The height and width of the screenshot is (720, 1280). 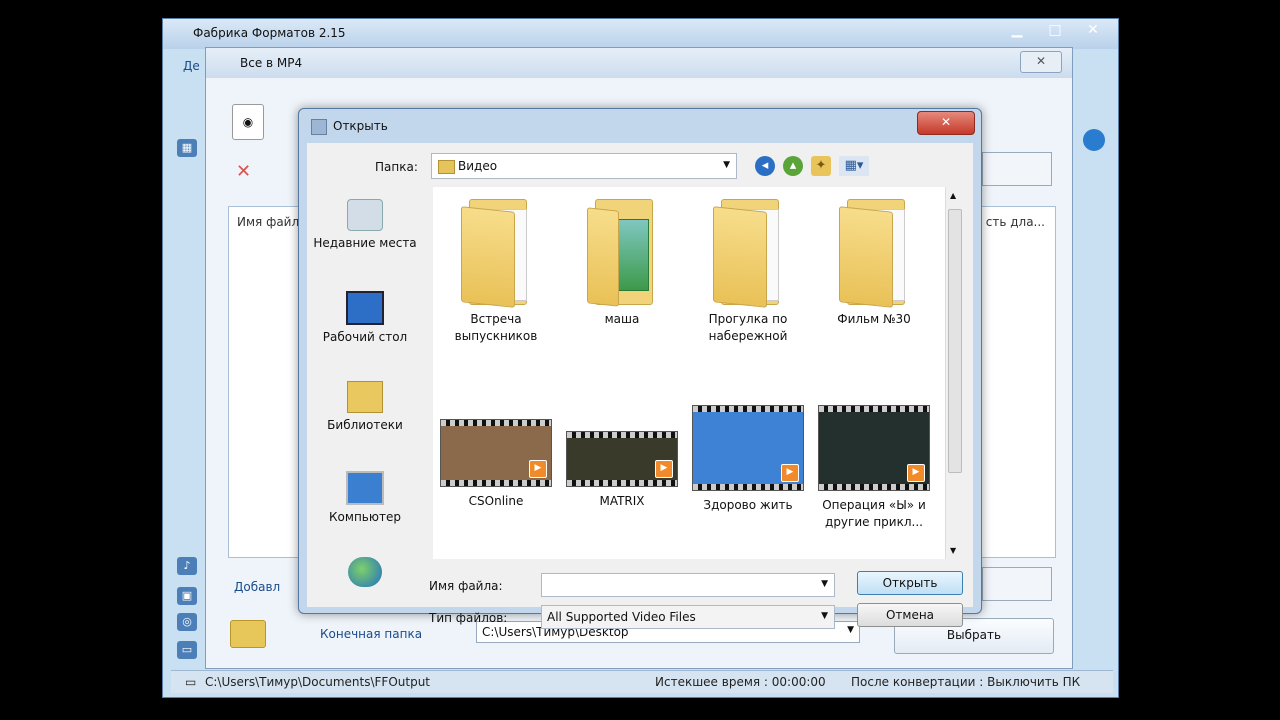 What do you see at coordinates (955, 341) in the screenshot?
I see `scrollbar-thumb` at bounding box center [955, 341].